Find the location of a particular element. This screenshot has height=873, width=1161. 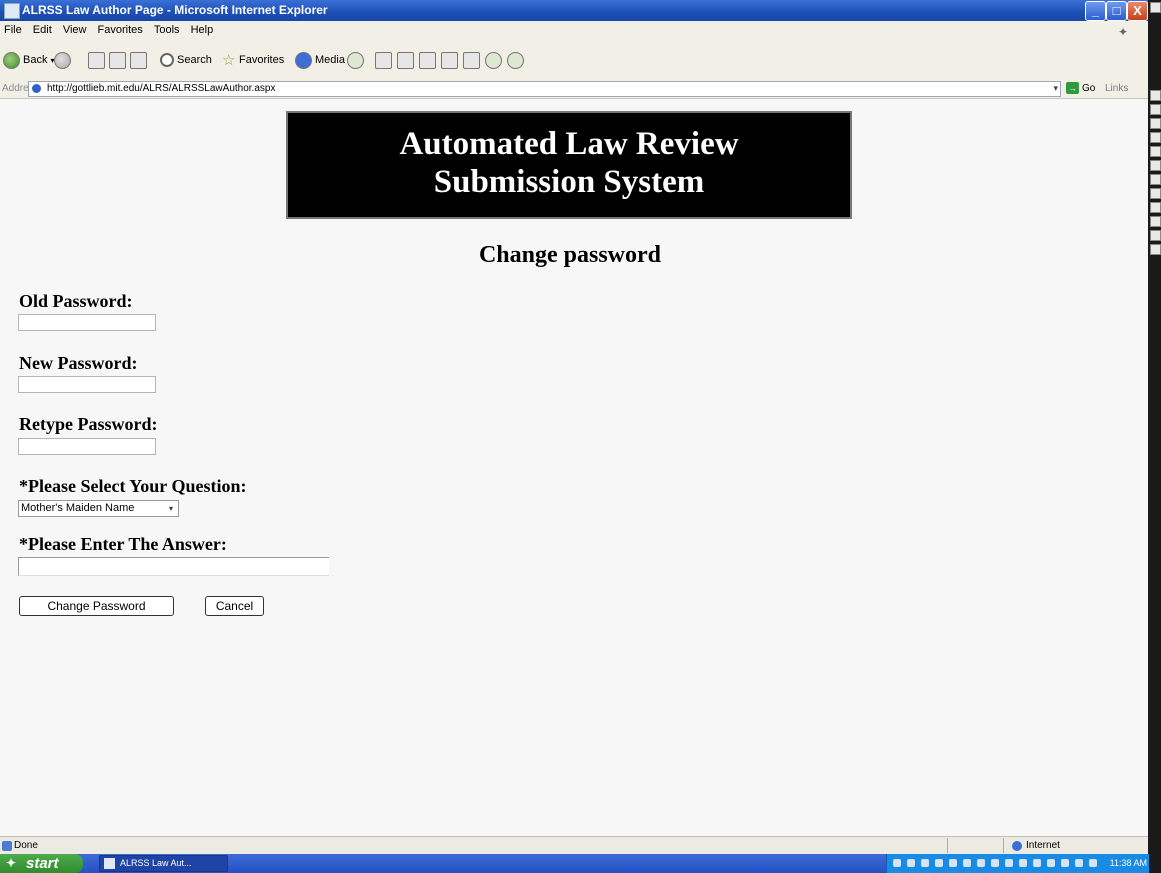

favorites-button: ☆ Favorites is located at coordinates (253, 60).